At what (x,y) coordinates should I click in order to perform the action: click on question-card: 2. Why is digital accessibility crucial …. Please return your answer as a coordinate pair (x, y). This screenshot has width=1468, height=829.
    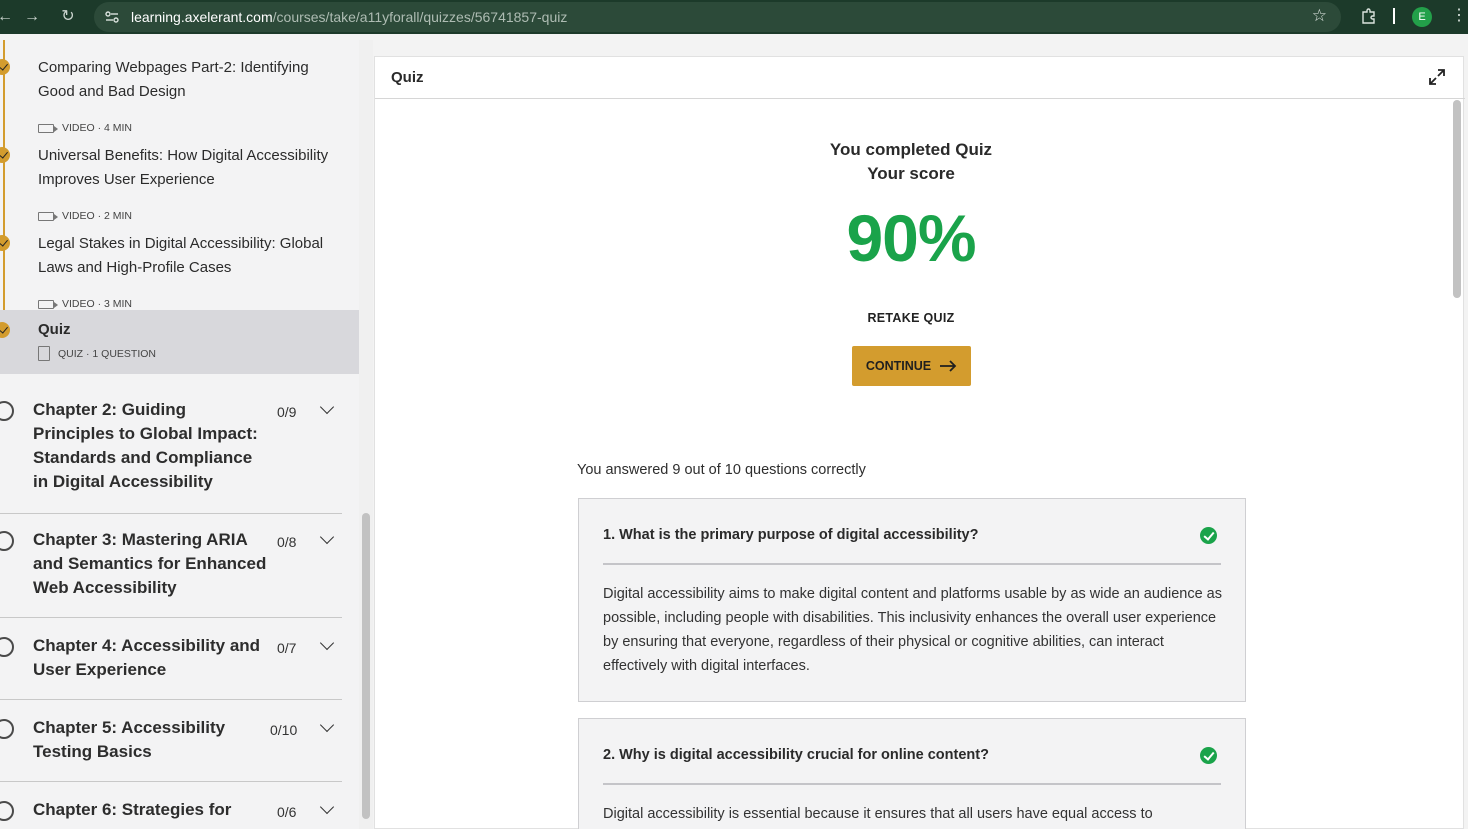
    Looking at the image, I should click on (912, 773).